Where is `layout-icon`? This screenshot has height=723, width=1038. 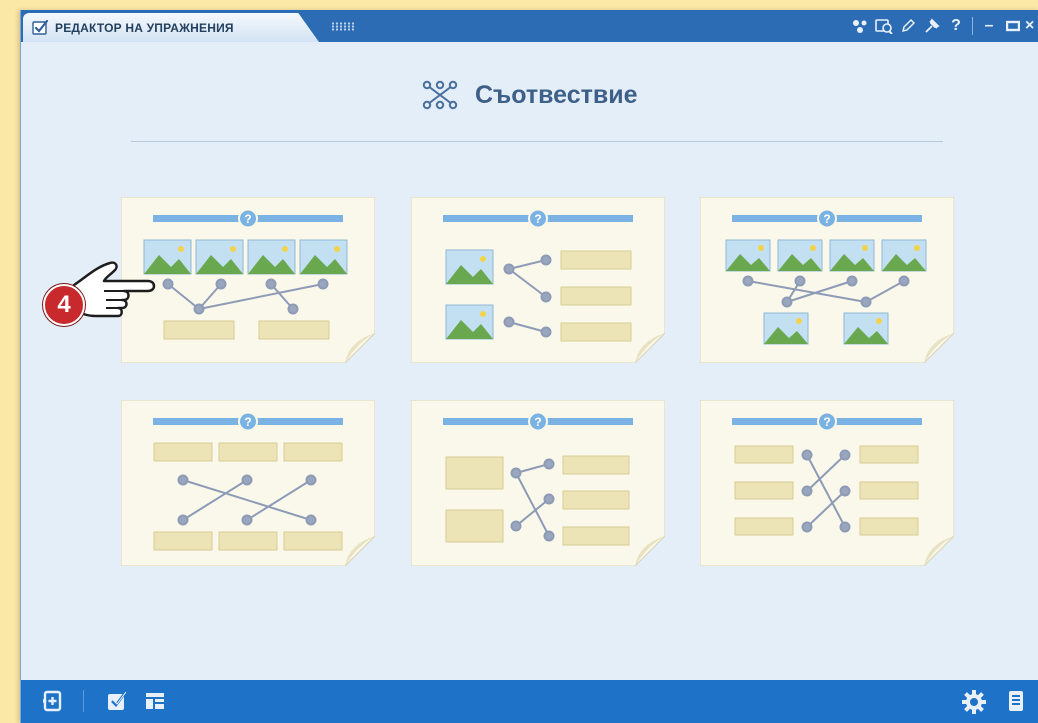 layout-icon is located at coordinates (155, 701).